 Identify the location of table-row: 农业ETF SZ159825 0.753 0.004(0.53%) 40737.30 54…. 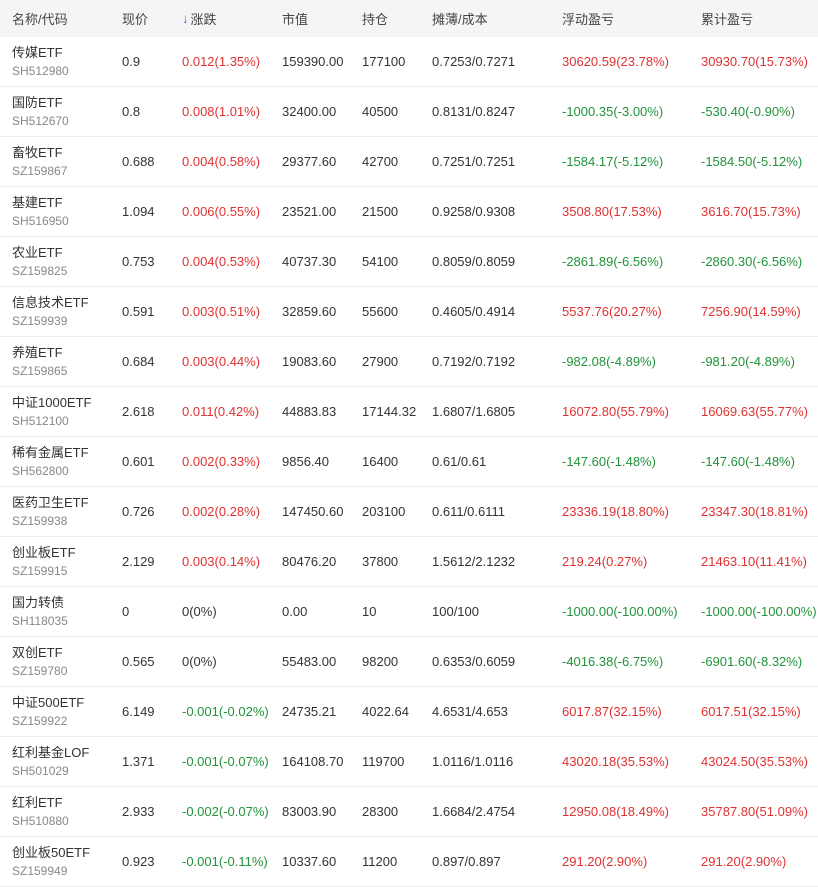
(409, 262).